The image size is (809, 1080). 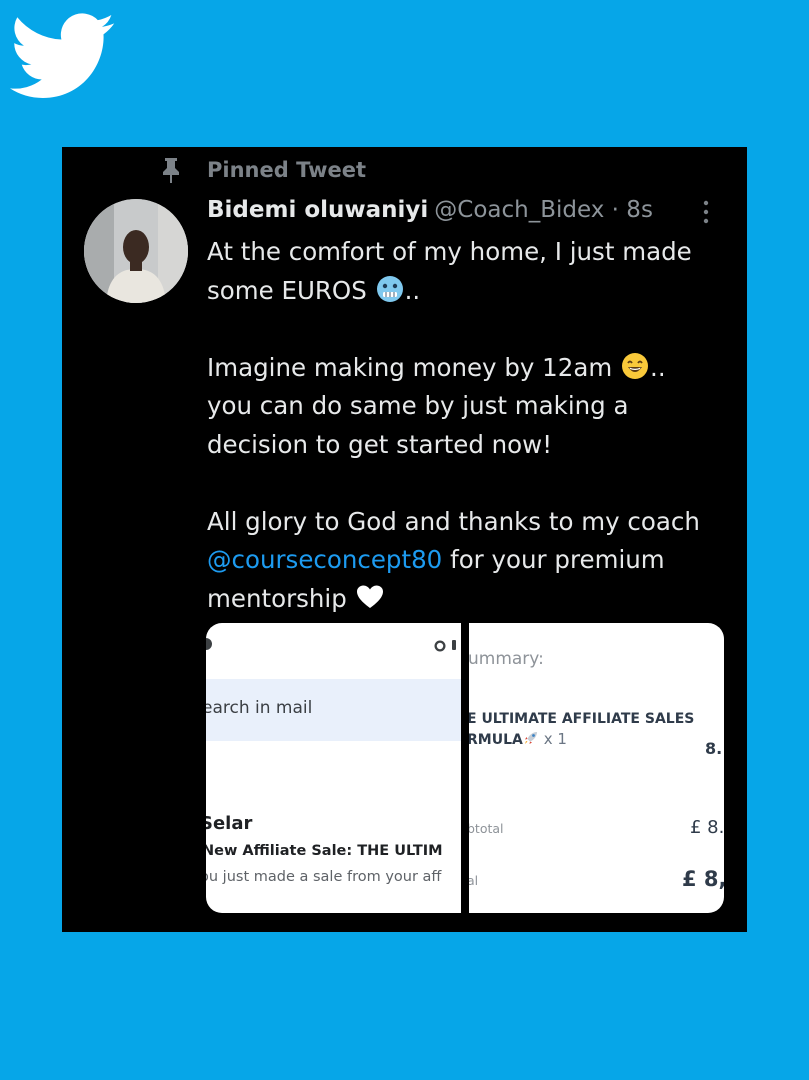 I want to click on tweet-line: At the comfort of my home, I just made, so click(x=449, y=251).